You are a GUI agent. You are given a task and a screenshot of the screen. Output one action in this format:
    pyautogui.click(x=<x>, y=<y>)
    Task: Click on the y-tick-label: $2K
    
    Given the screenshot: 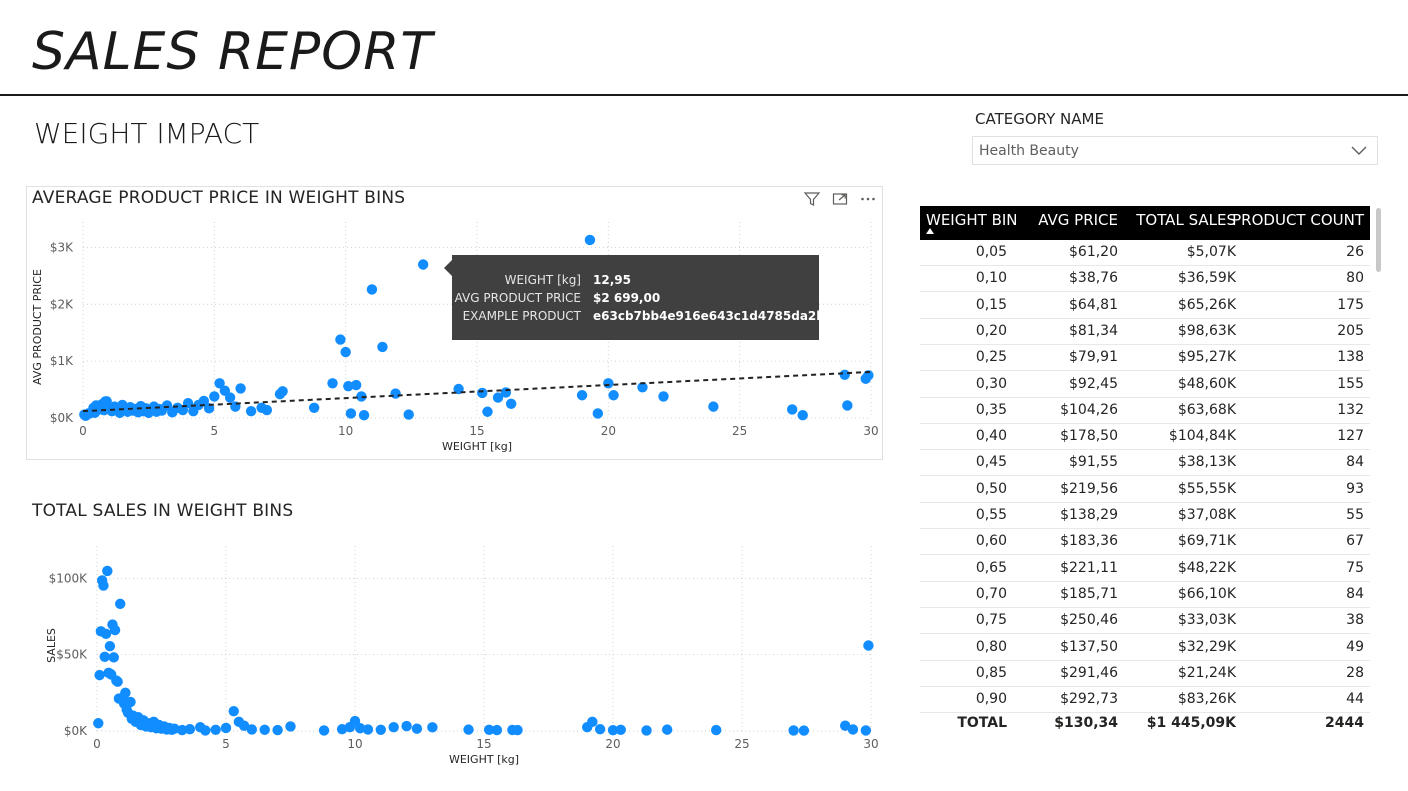 What is the action you would take?
    pyautogui.click(x=62, y=304)
    